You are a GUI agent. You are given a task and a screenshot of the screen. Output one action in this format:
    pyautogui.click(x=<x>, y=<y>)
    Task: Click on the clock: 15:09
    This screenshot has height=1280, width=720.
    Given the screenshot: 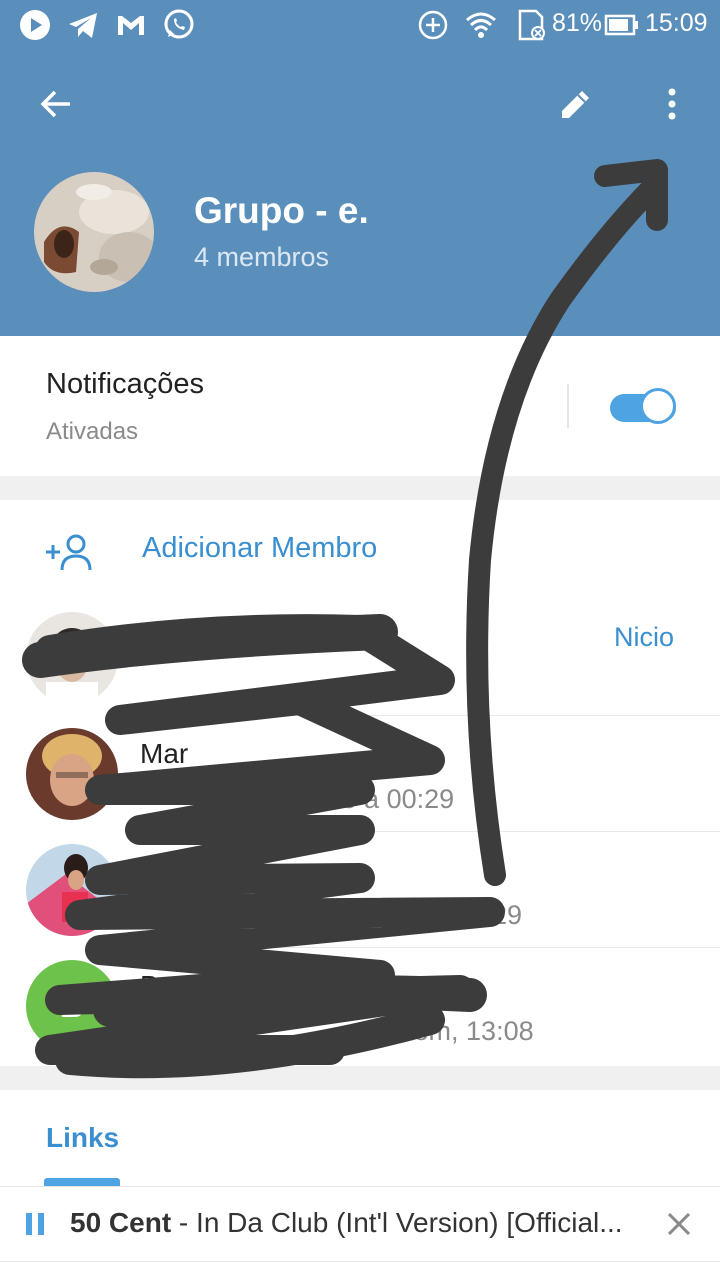 What is the action you would take?
    pyautogui.click(x=676, y=23)
    